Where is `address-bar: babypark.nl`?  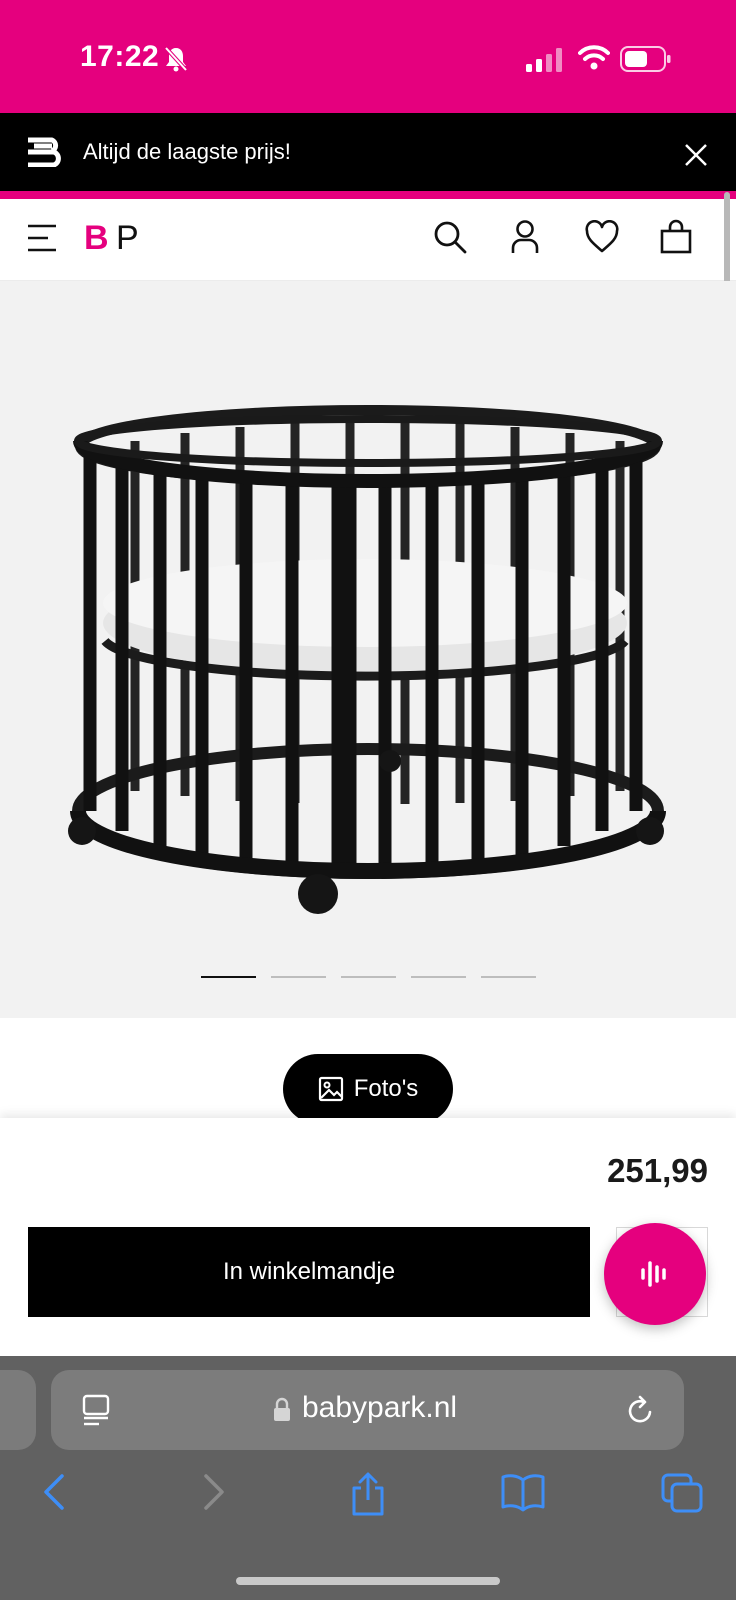 address-bar: babypark.nl is located at coordinates (367, 1410).